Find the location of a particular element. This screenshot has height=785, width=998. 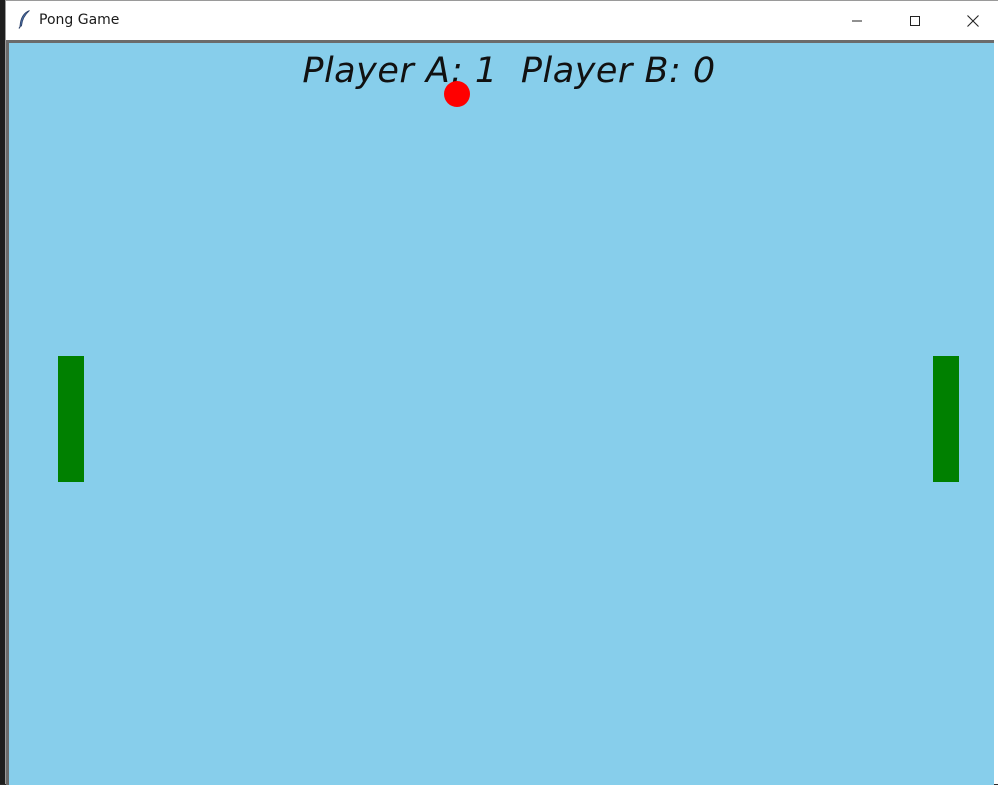

minimize-button is located at coordinates (857, 20).